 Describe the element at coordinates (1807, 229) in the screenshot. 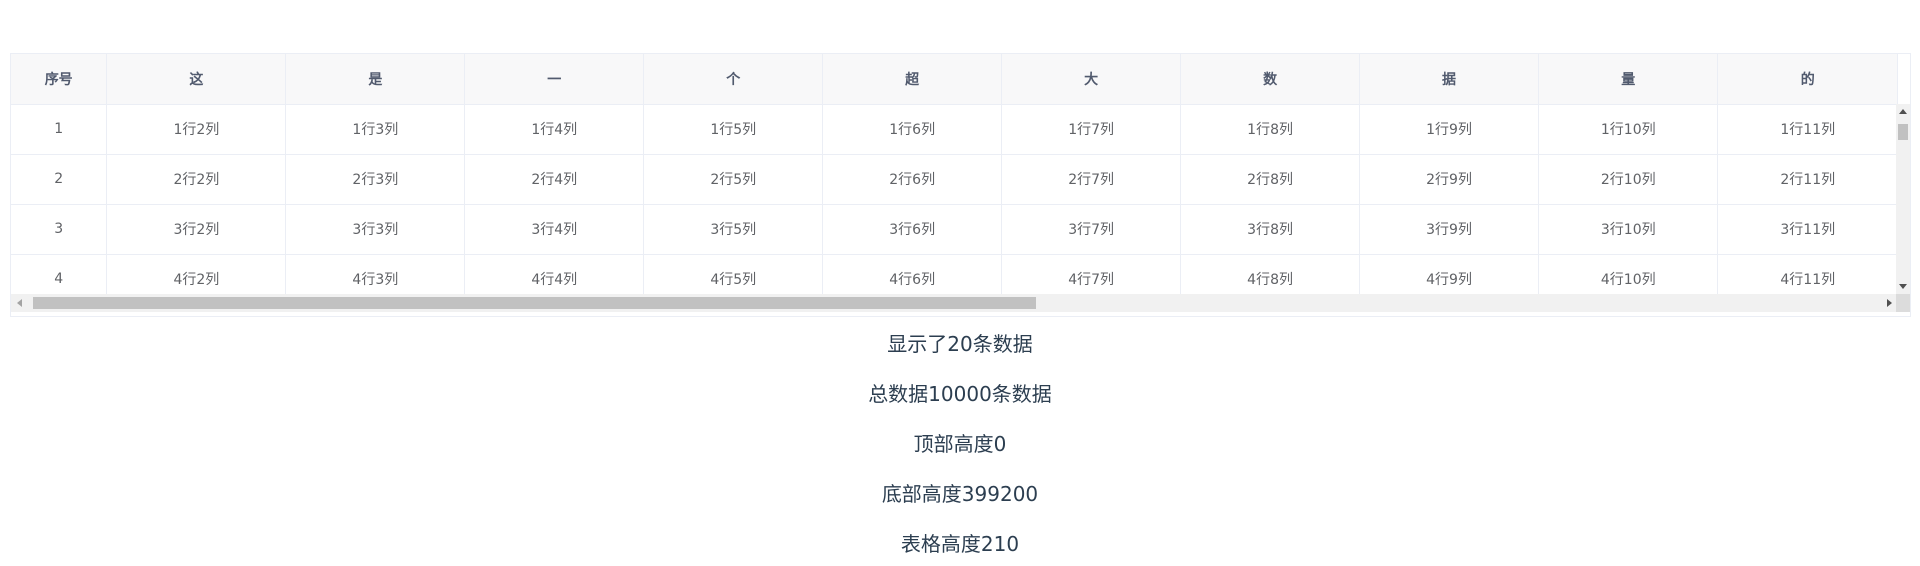

I see `table-cell: 3行11列` at that location.